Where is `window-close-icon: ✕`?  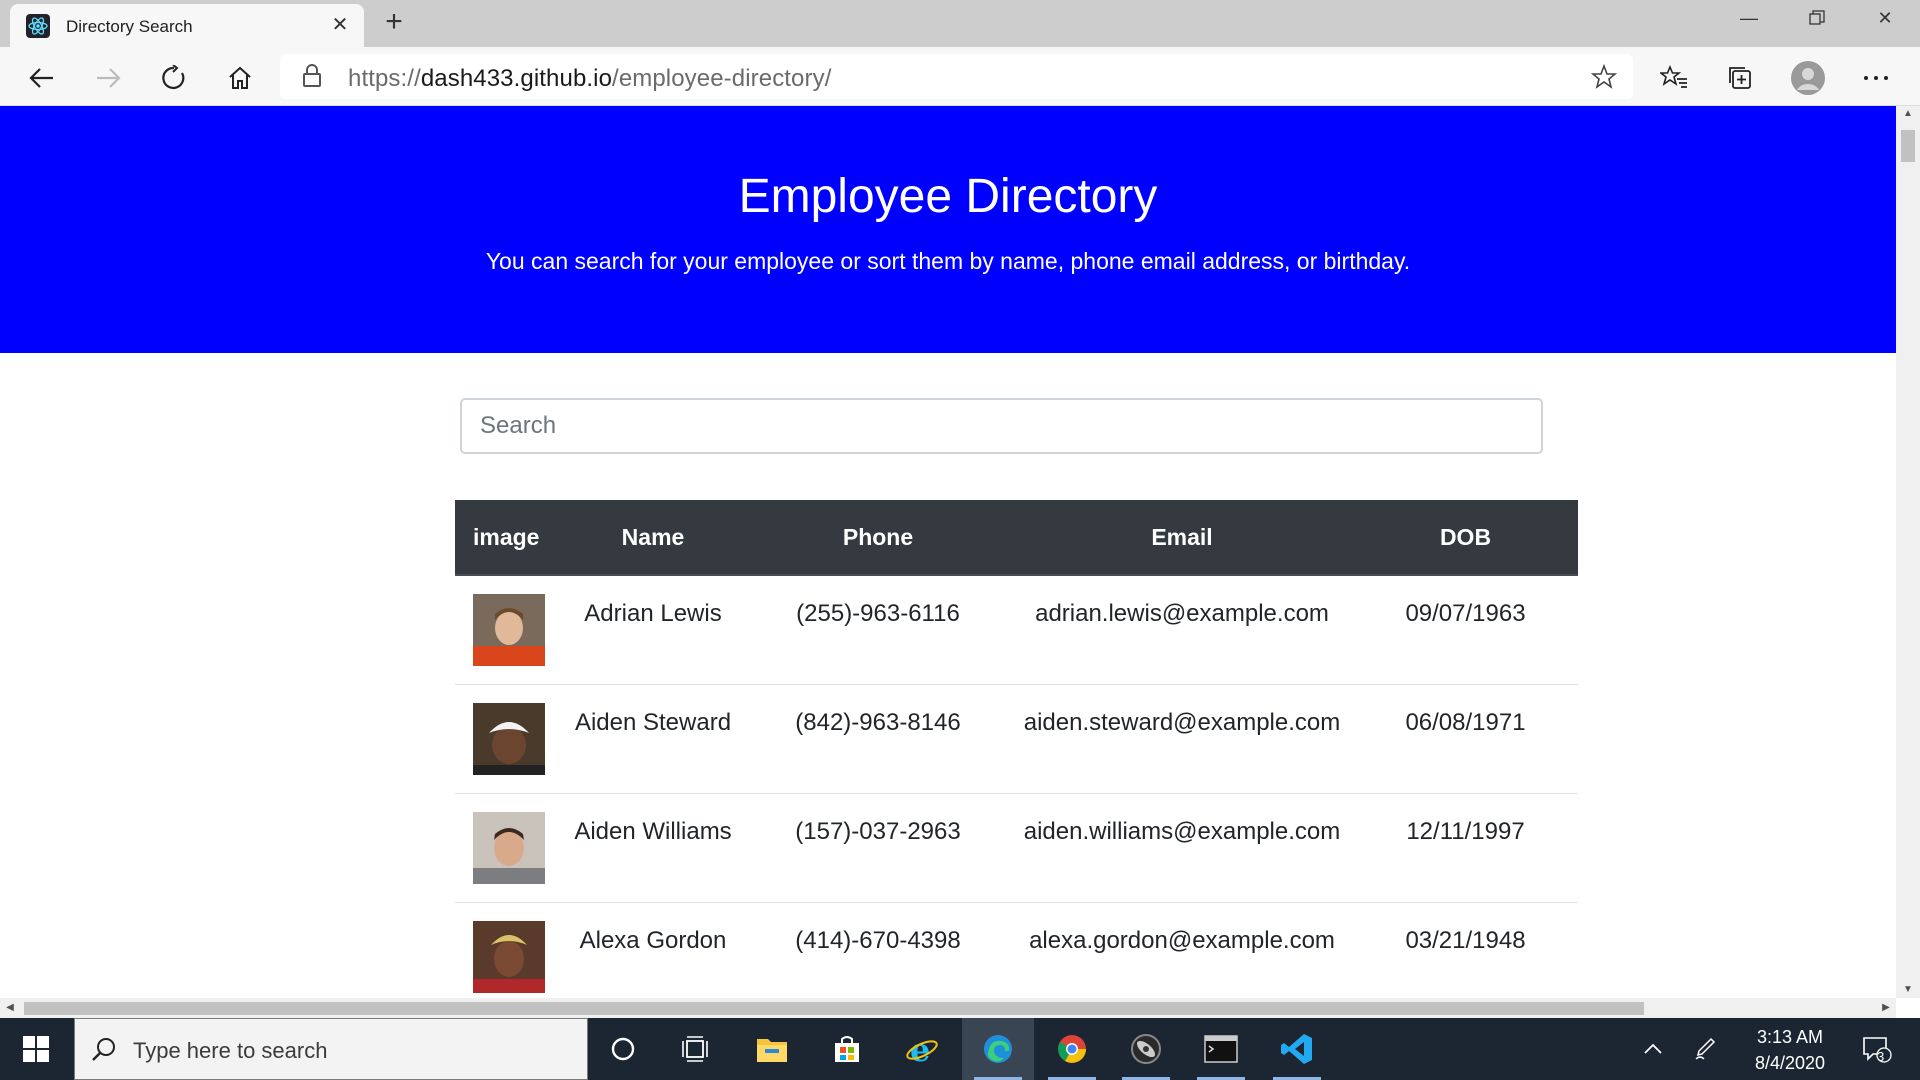
window-close-icon: ✕ is located at coordinates (1885, 18).